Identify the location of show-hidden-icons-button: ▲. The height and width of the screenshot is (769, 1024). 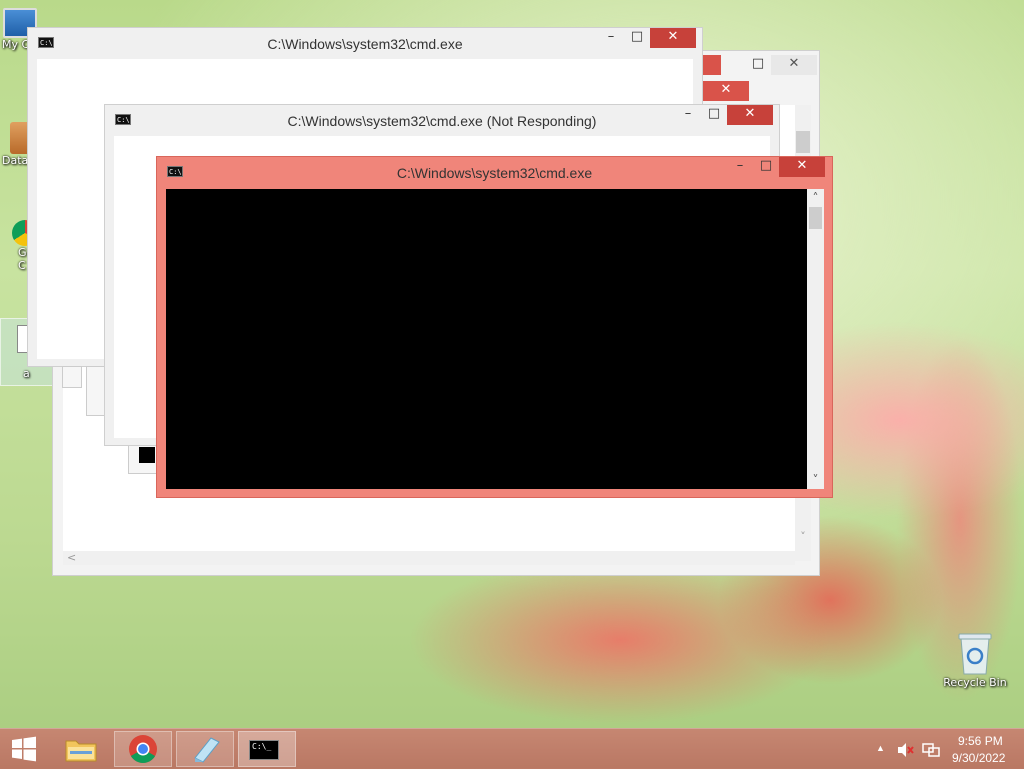
(880, 748).